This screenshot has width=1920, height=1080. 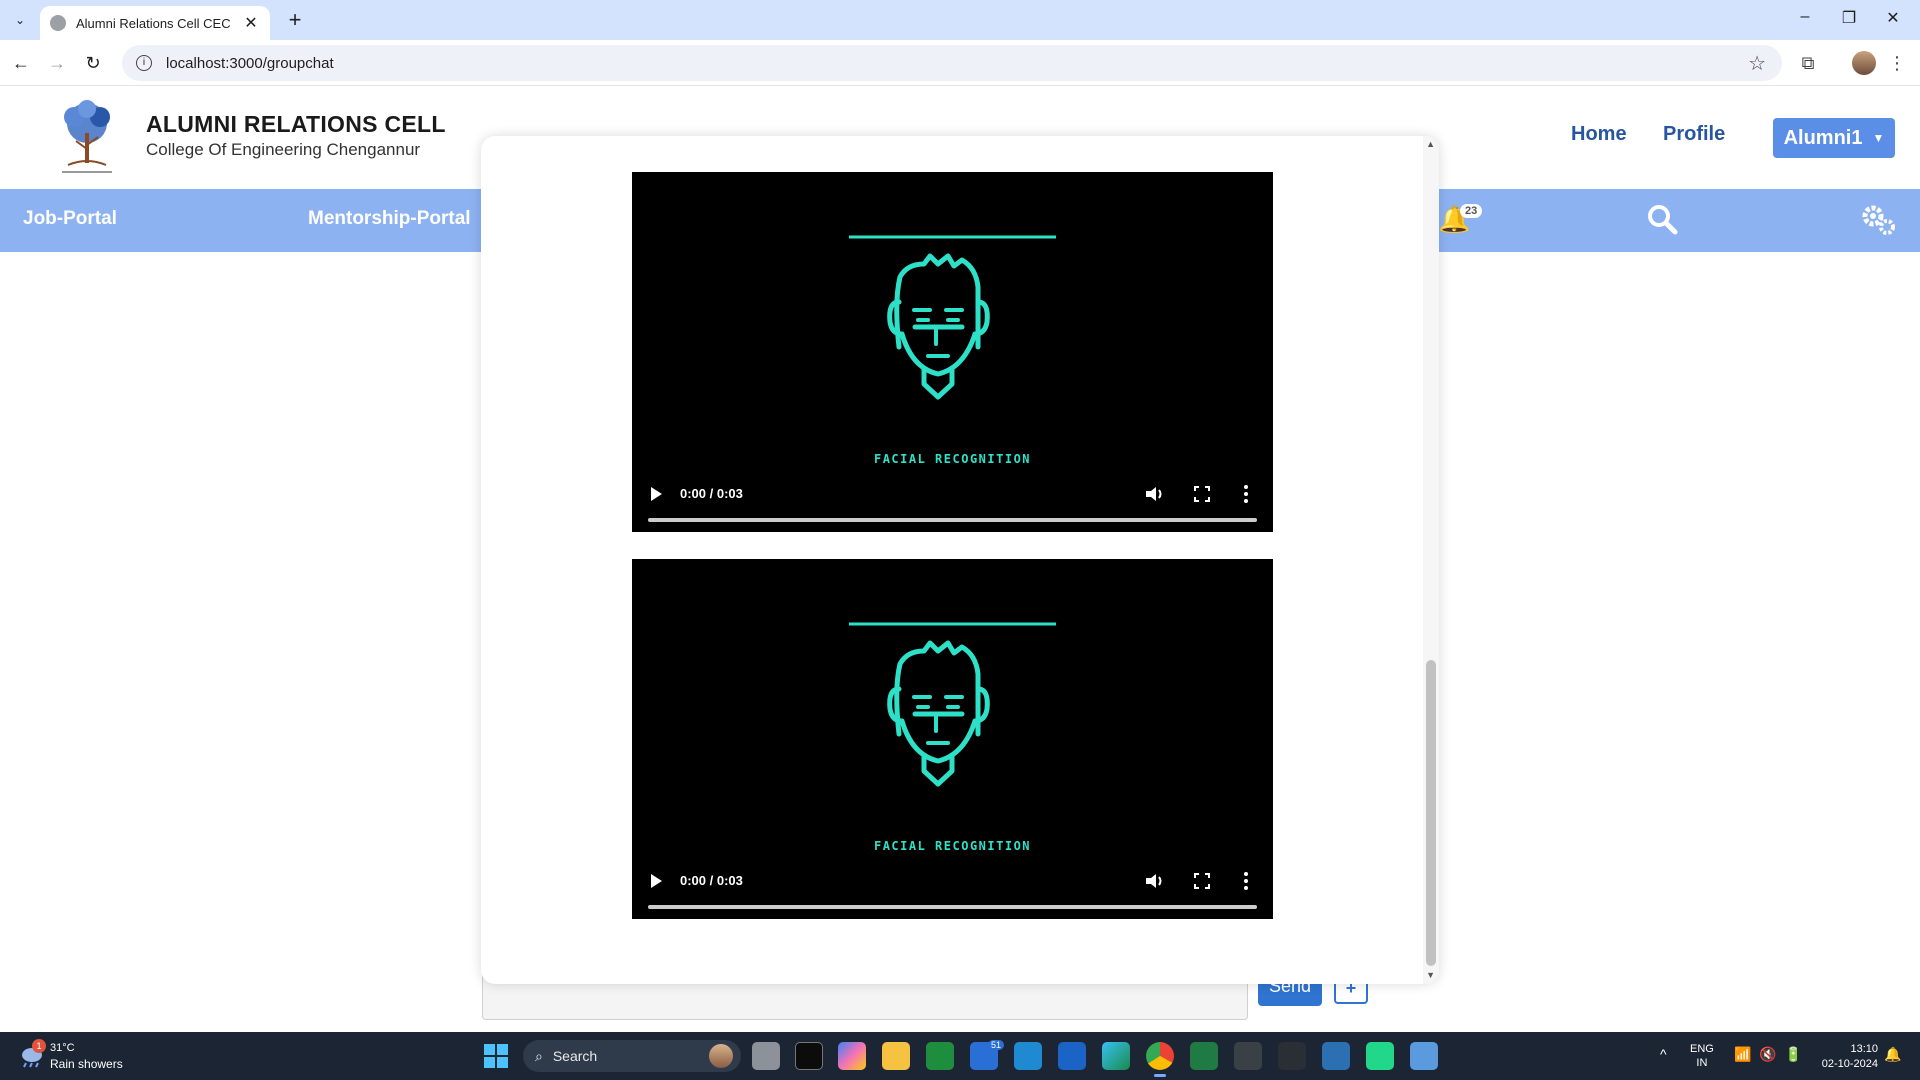 I want to click on clock-time: 13:10, so click(x=1864, y=1049).